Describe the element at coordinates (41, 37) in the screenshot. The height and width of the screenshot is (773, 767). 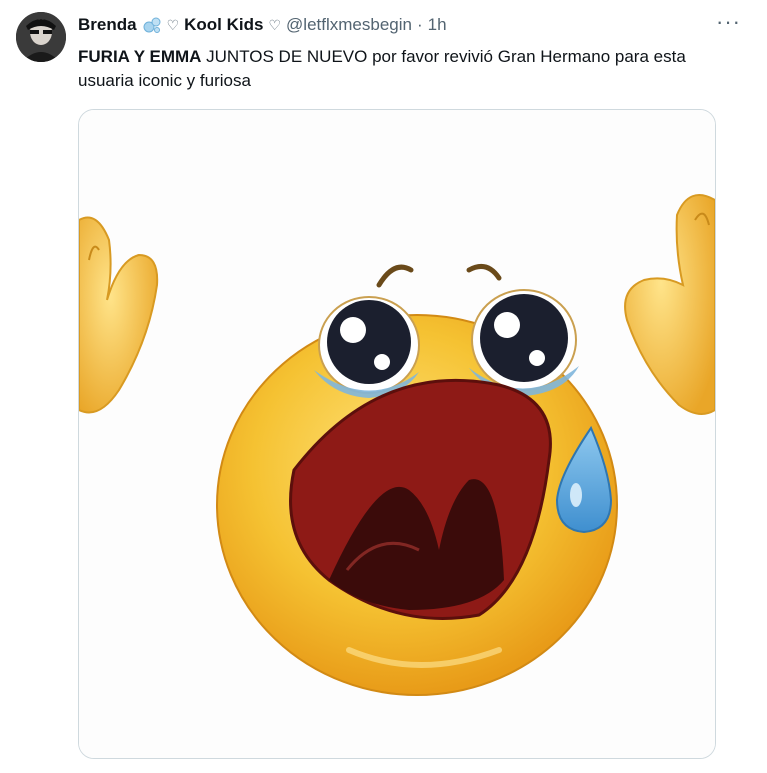
I see `avatar` at that location.